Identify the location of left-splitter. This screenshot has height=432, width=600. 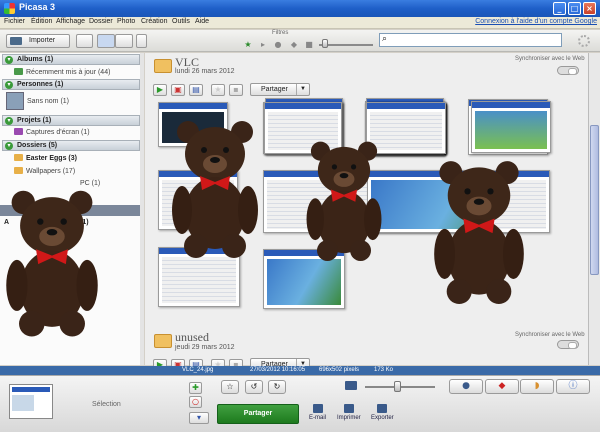
(142, 209).